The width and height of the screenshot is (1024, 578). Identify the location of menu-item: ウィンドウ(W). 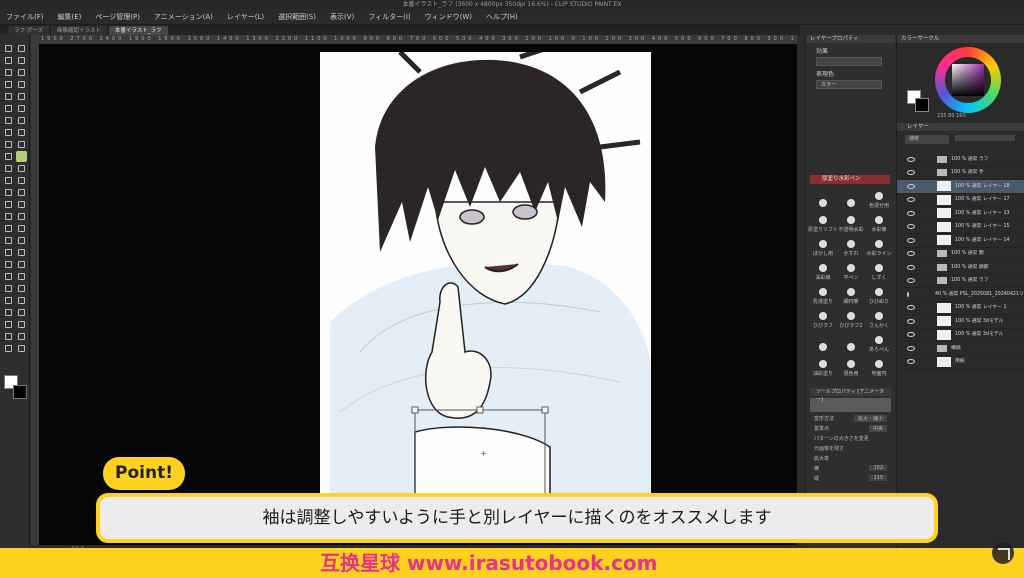
(448, 17).